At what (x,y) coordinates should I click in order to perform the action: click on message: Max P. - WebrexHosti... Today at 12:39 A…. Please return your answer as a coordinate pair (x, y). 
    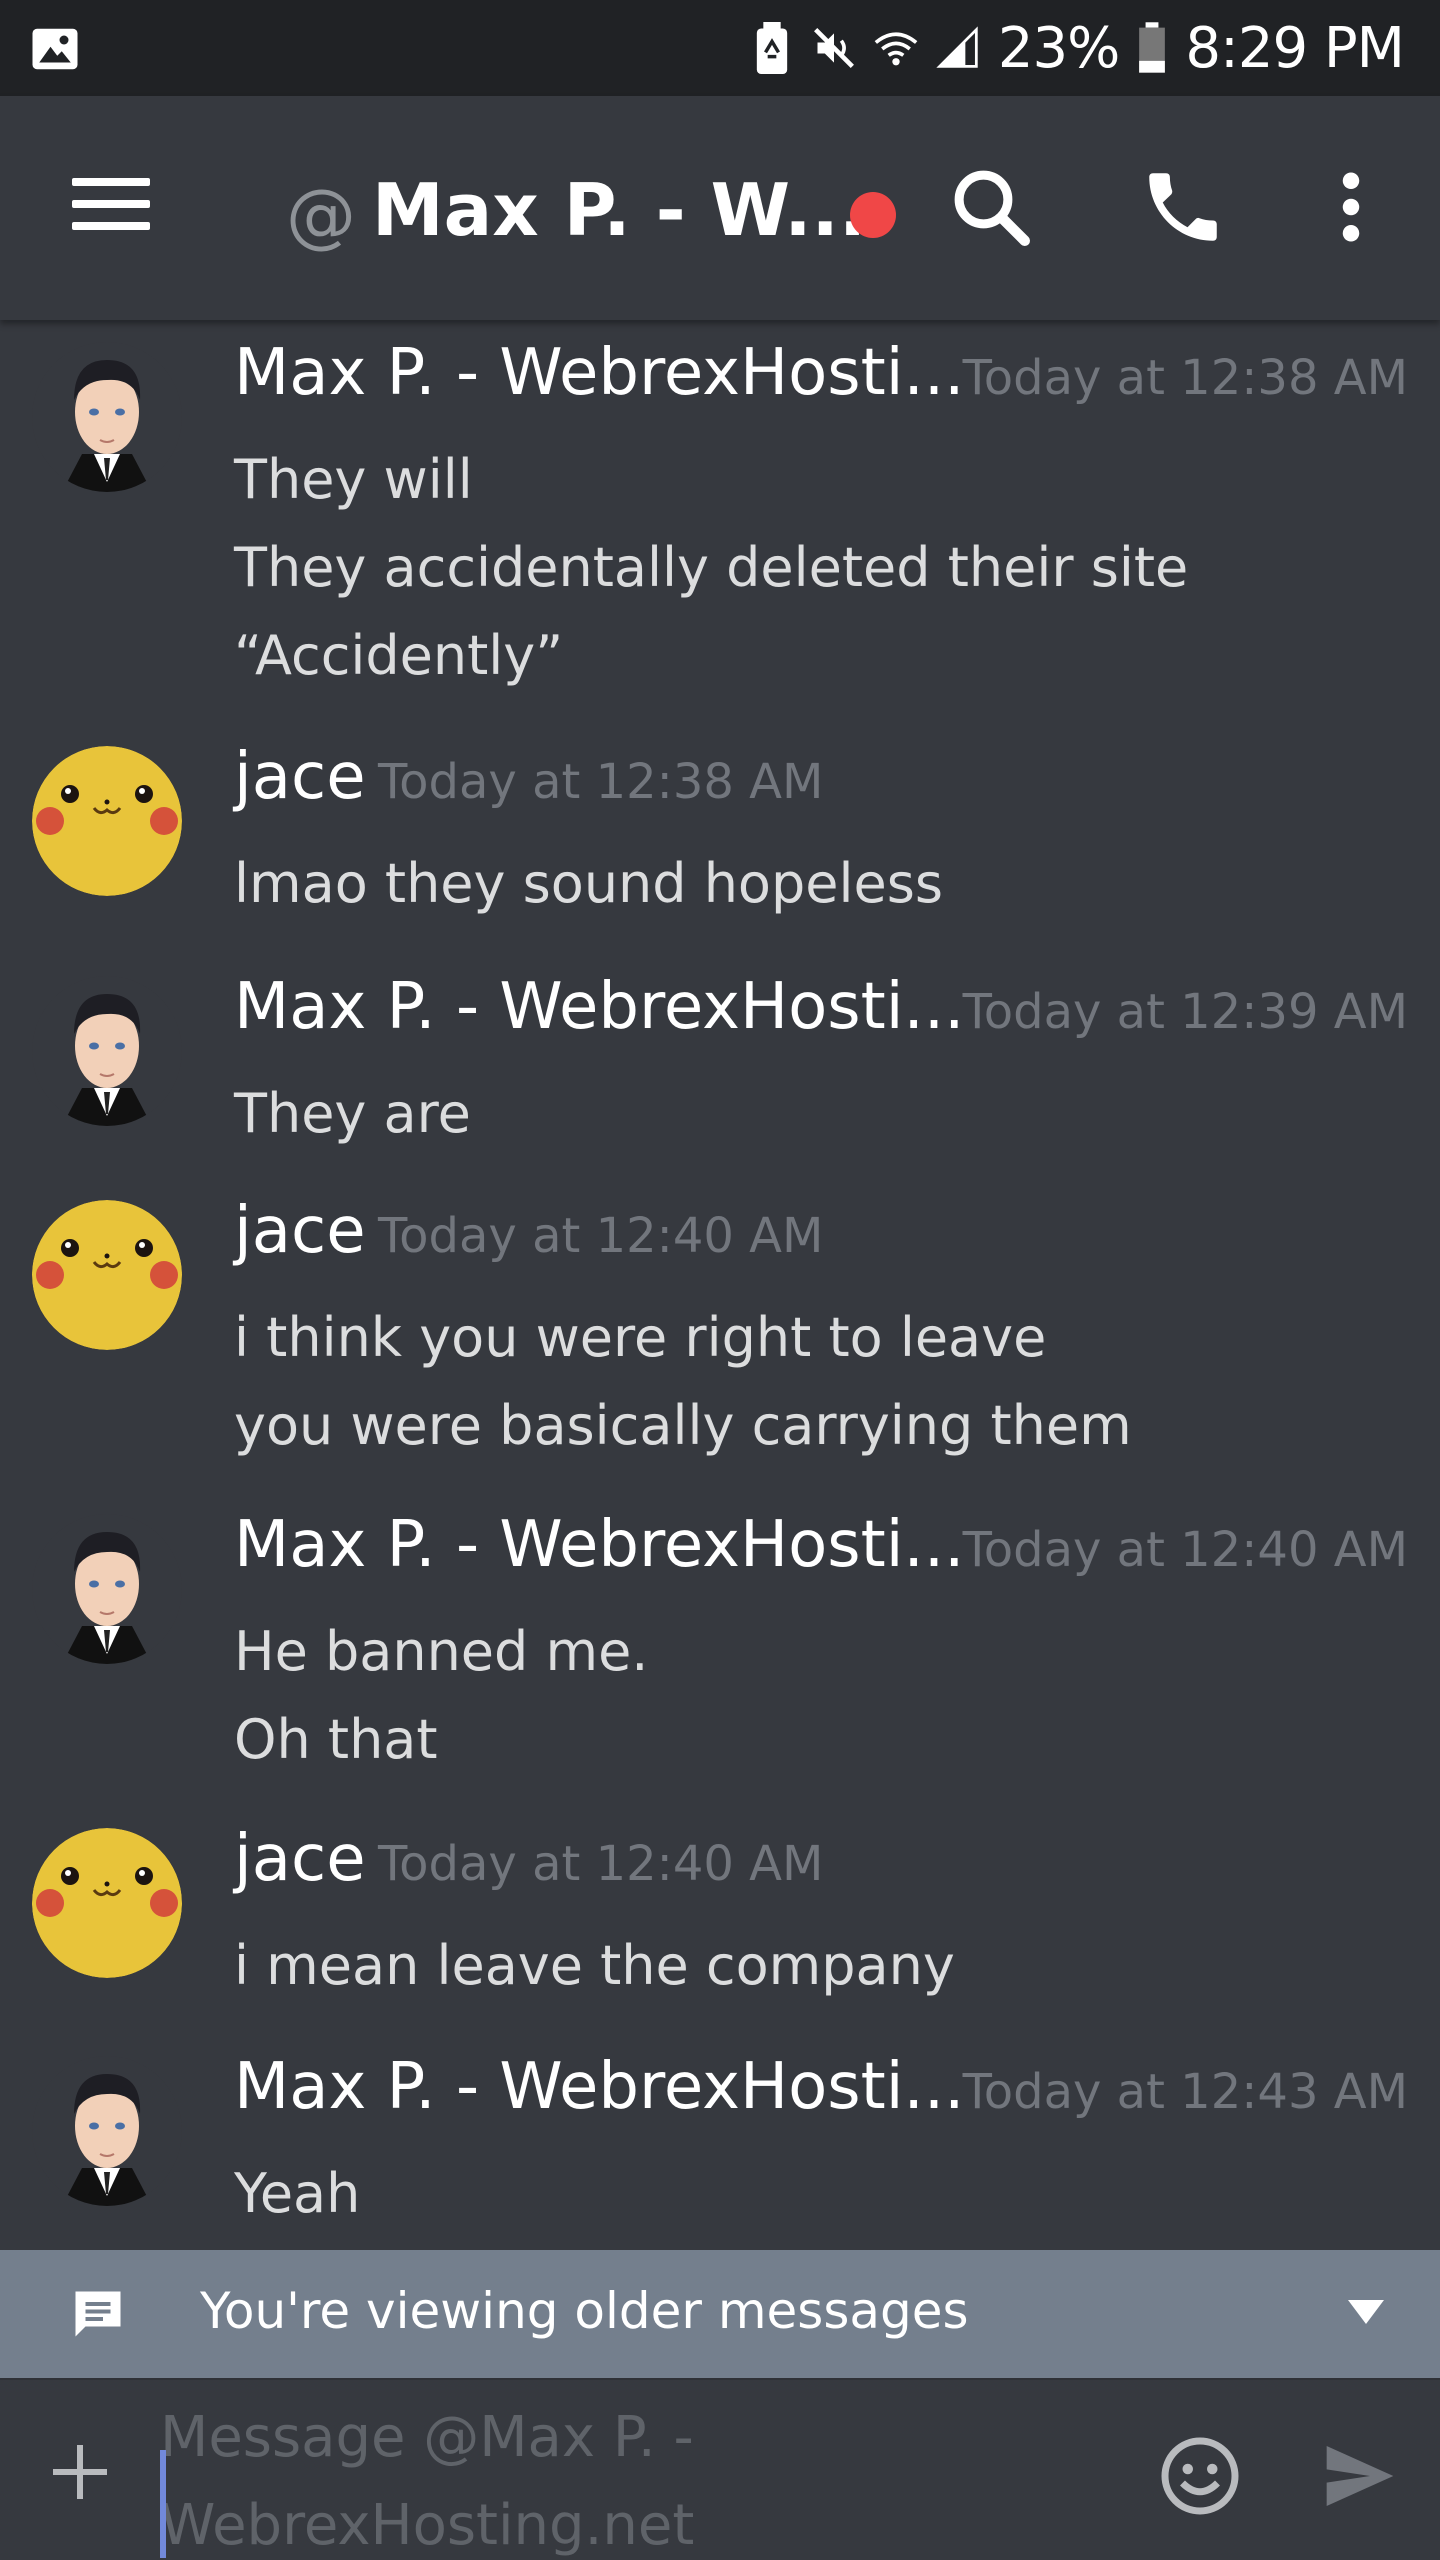
    Looking at the image, I should click on (720, 1070).